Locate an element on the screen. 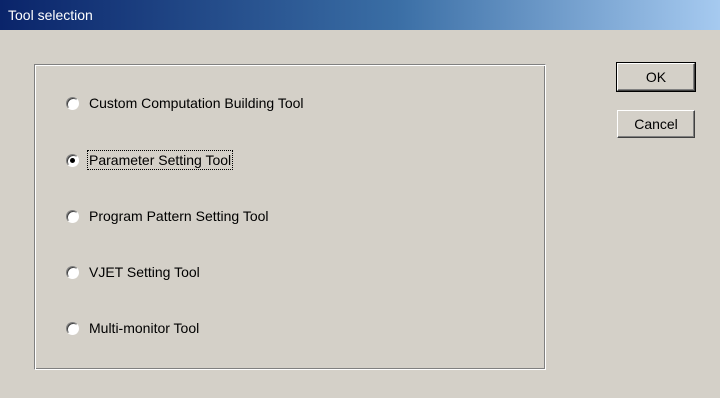  ok-button: OK is located at coordinates (656, 77).